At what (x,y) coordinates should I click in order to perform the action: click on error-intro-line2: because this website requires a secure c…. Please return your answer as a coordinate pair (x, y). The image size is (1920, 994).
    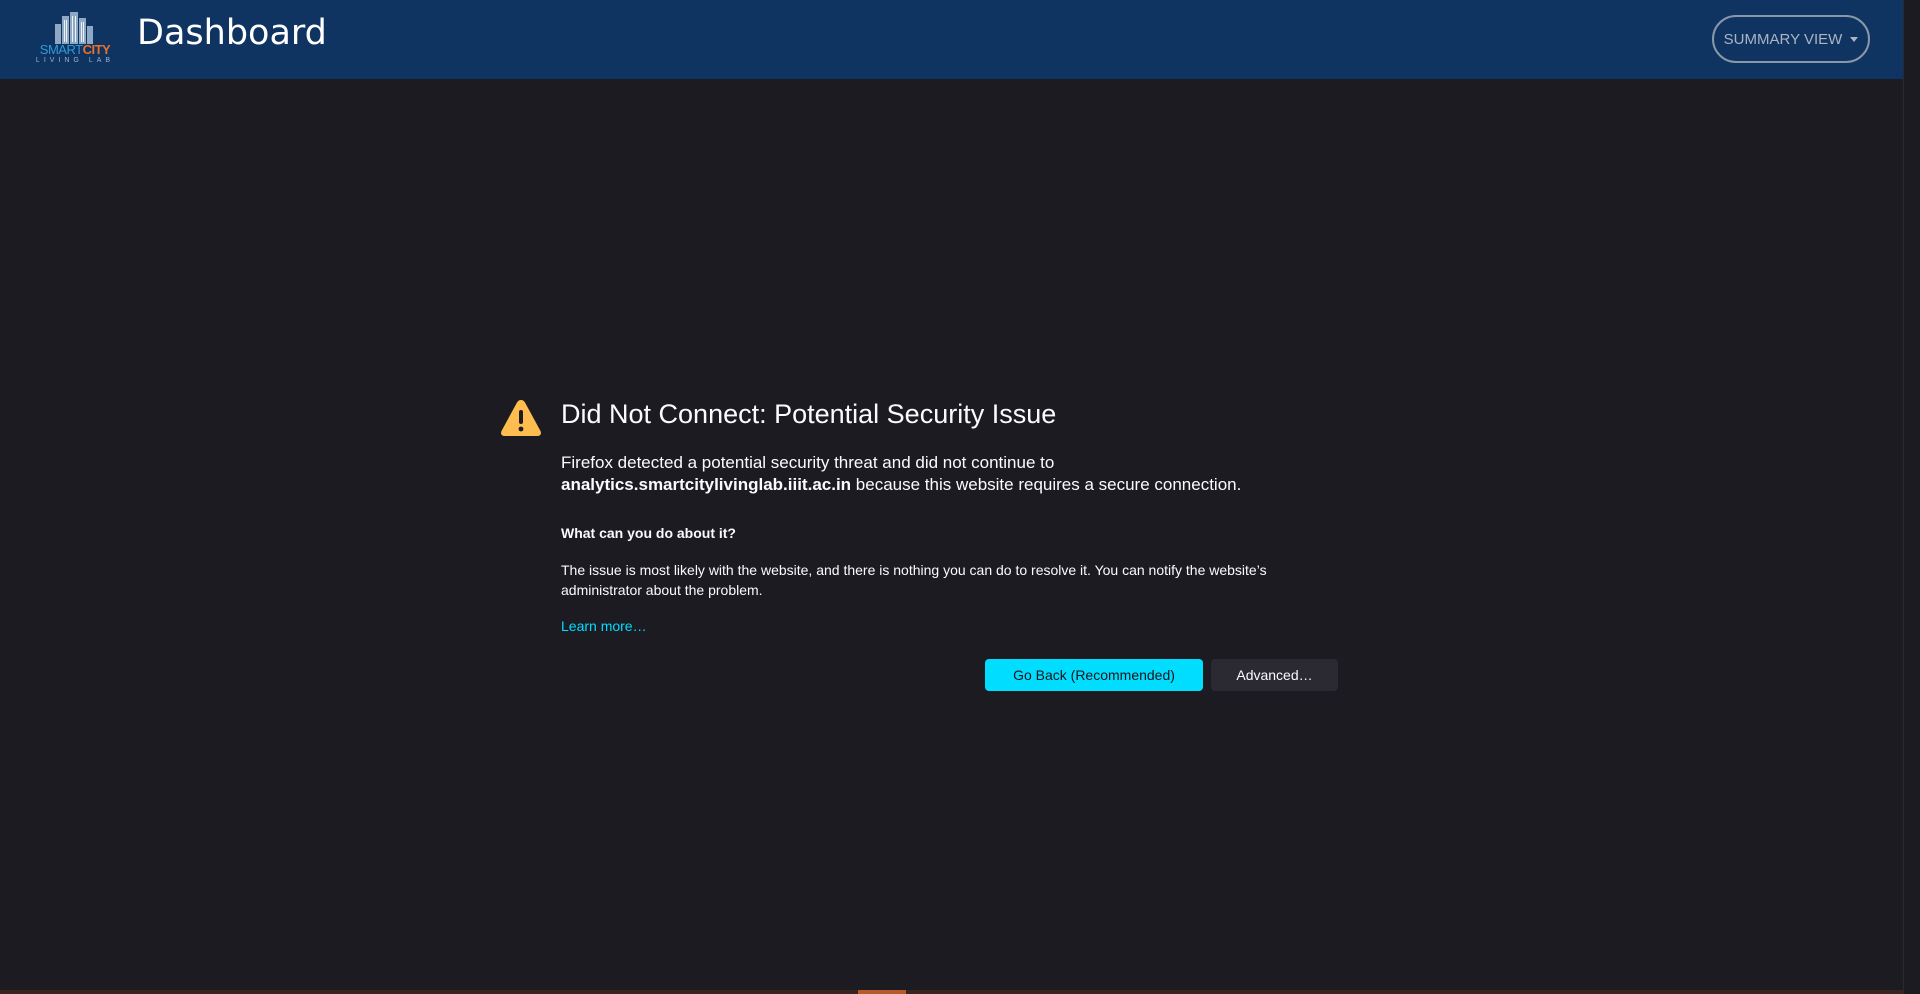
    Looking at the image, I should click on (1046, 484).